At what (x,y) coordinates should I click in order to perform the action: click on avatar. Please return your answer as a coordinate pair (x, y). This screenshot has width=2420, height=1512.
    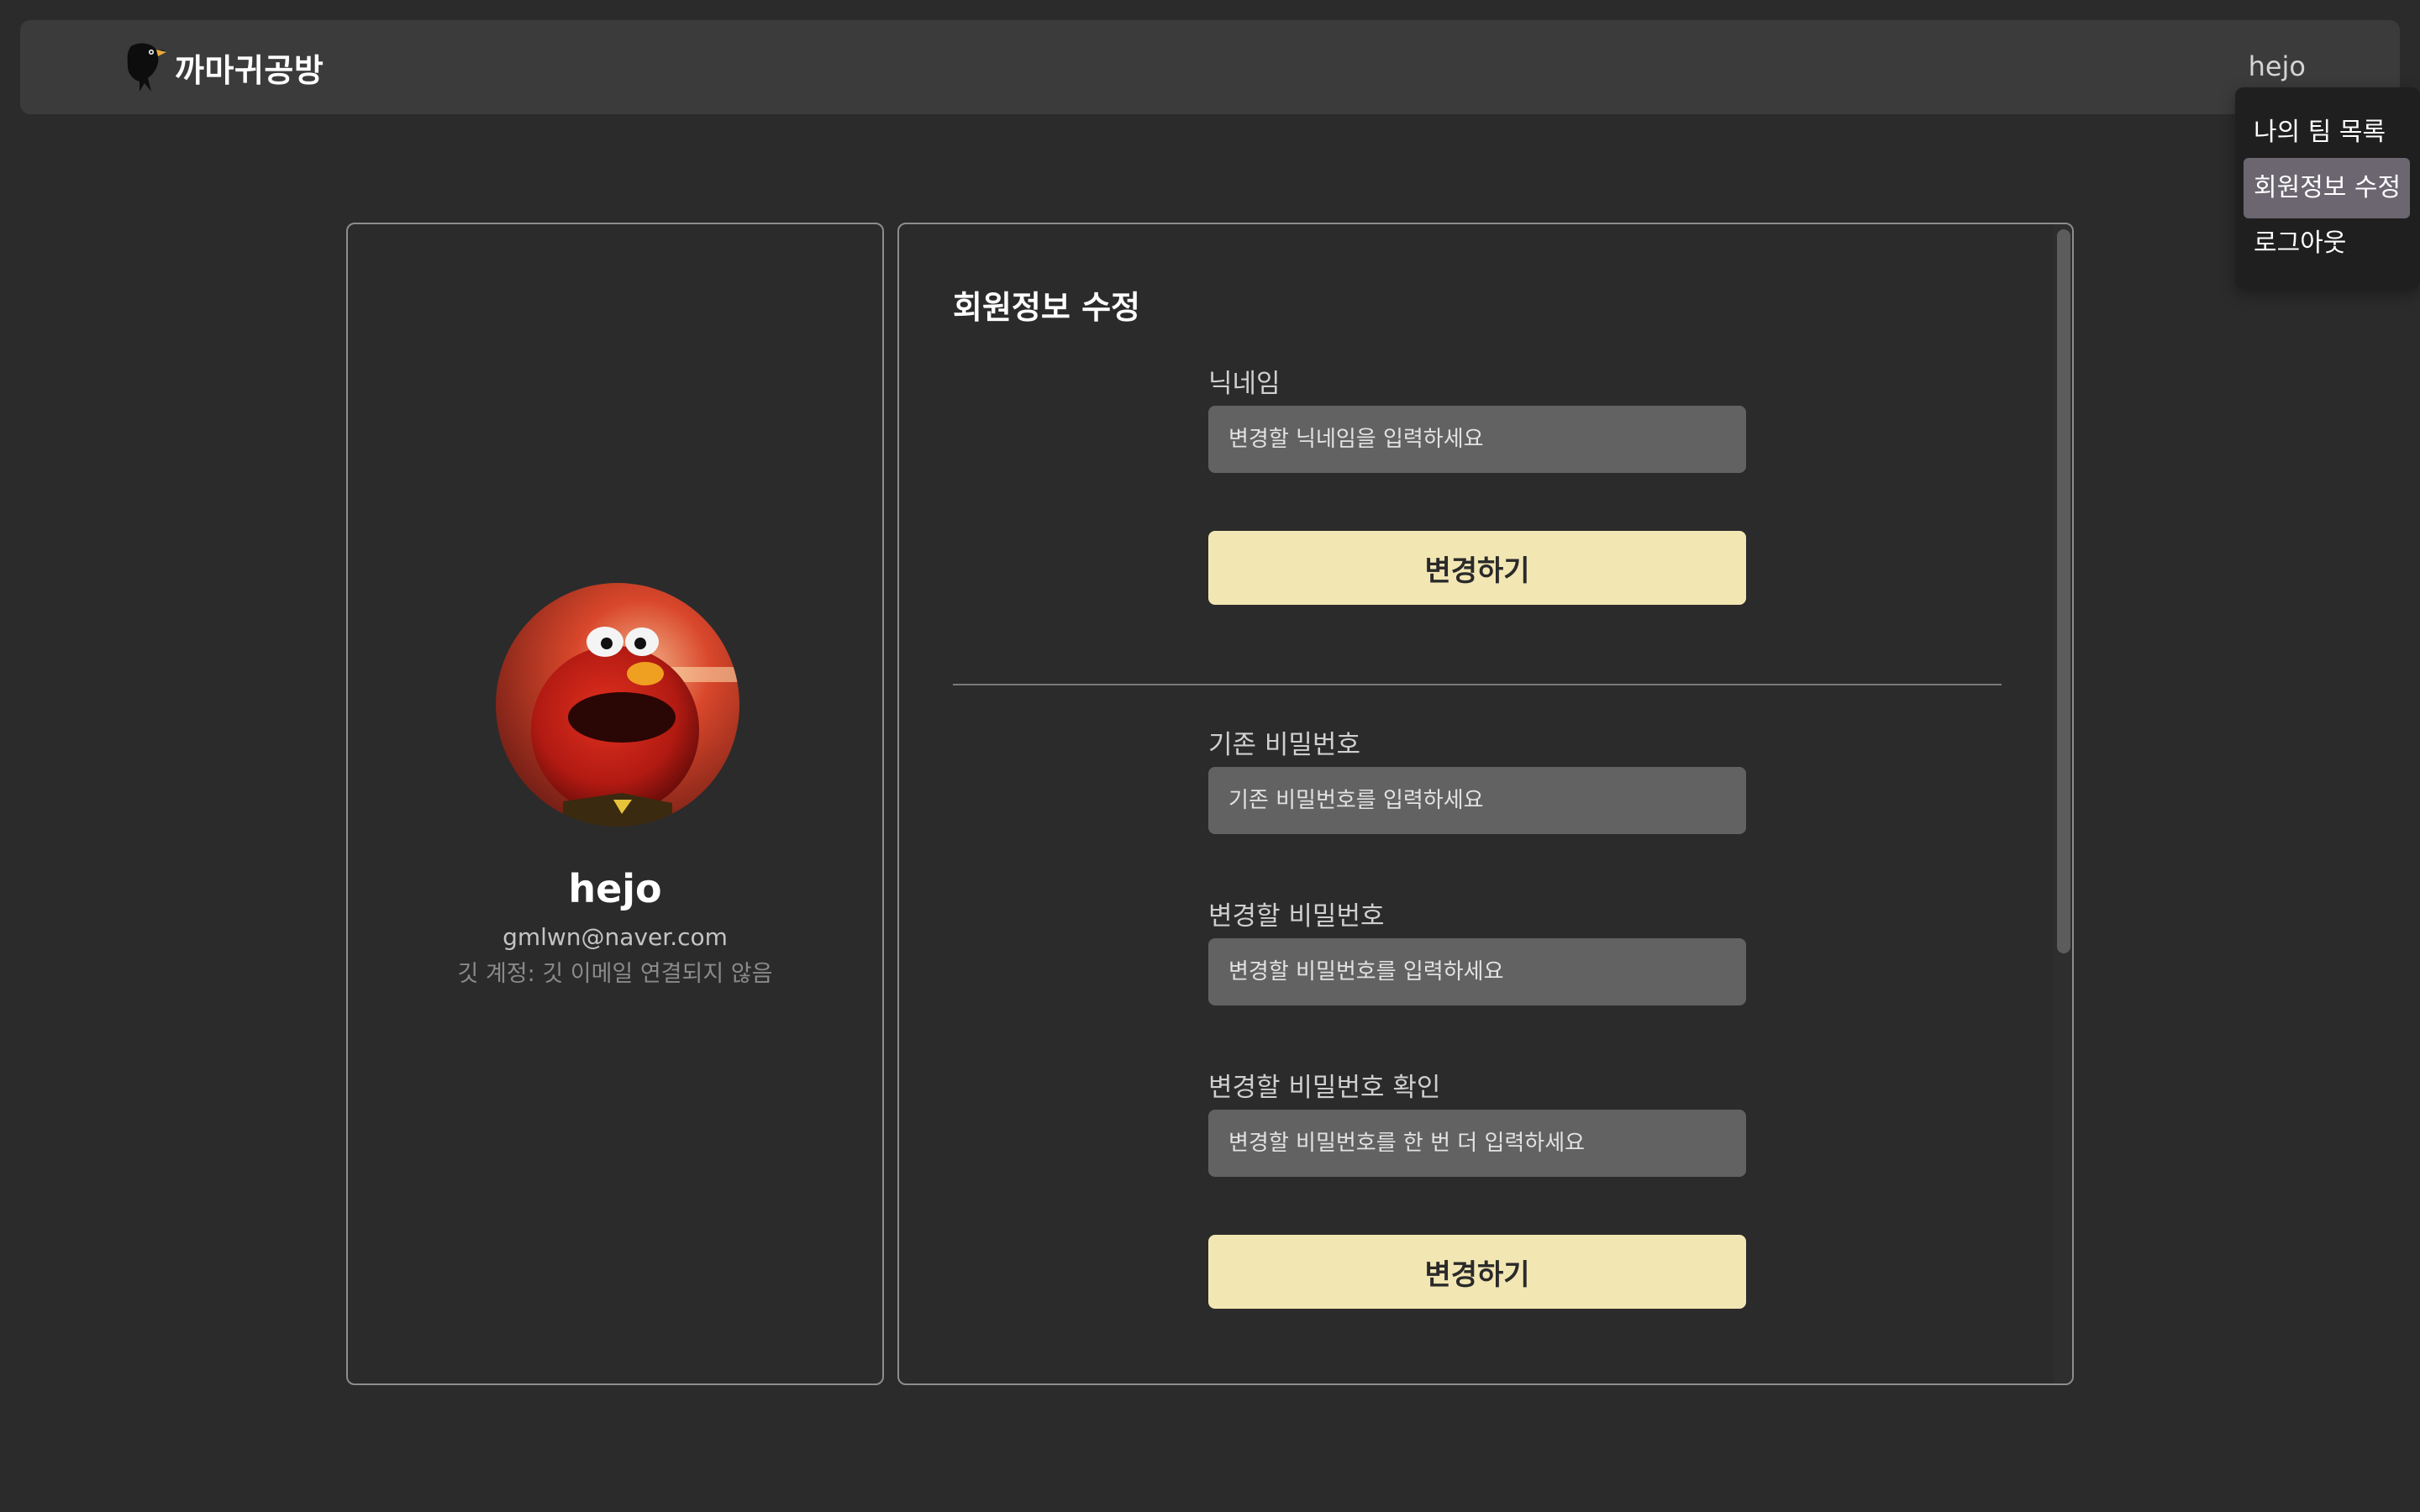
    Looking at the image, I should click on (617, 705).